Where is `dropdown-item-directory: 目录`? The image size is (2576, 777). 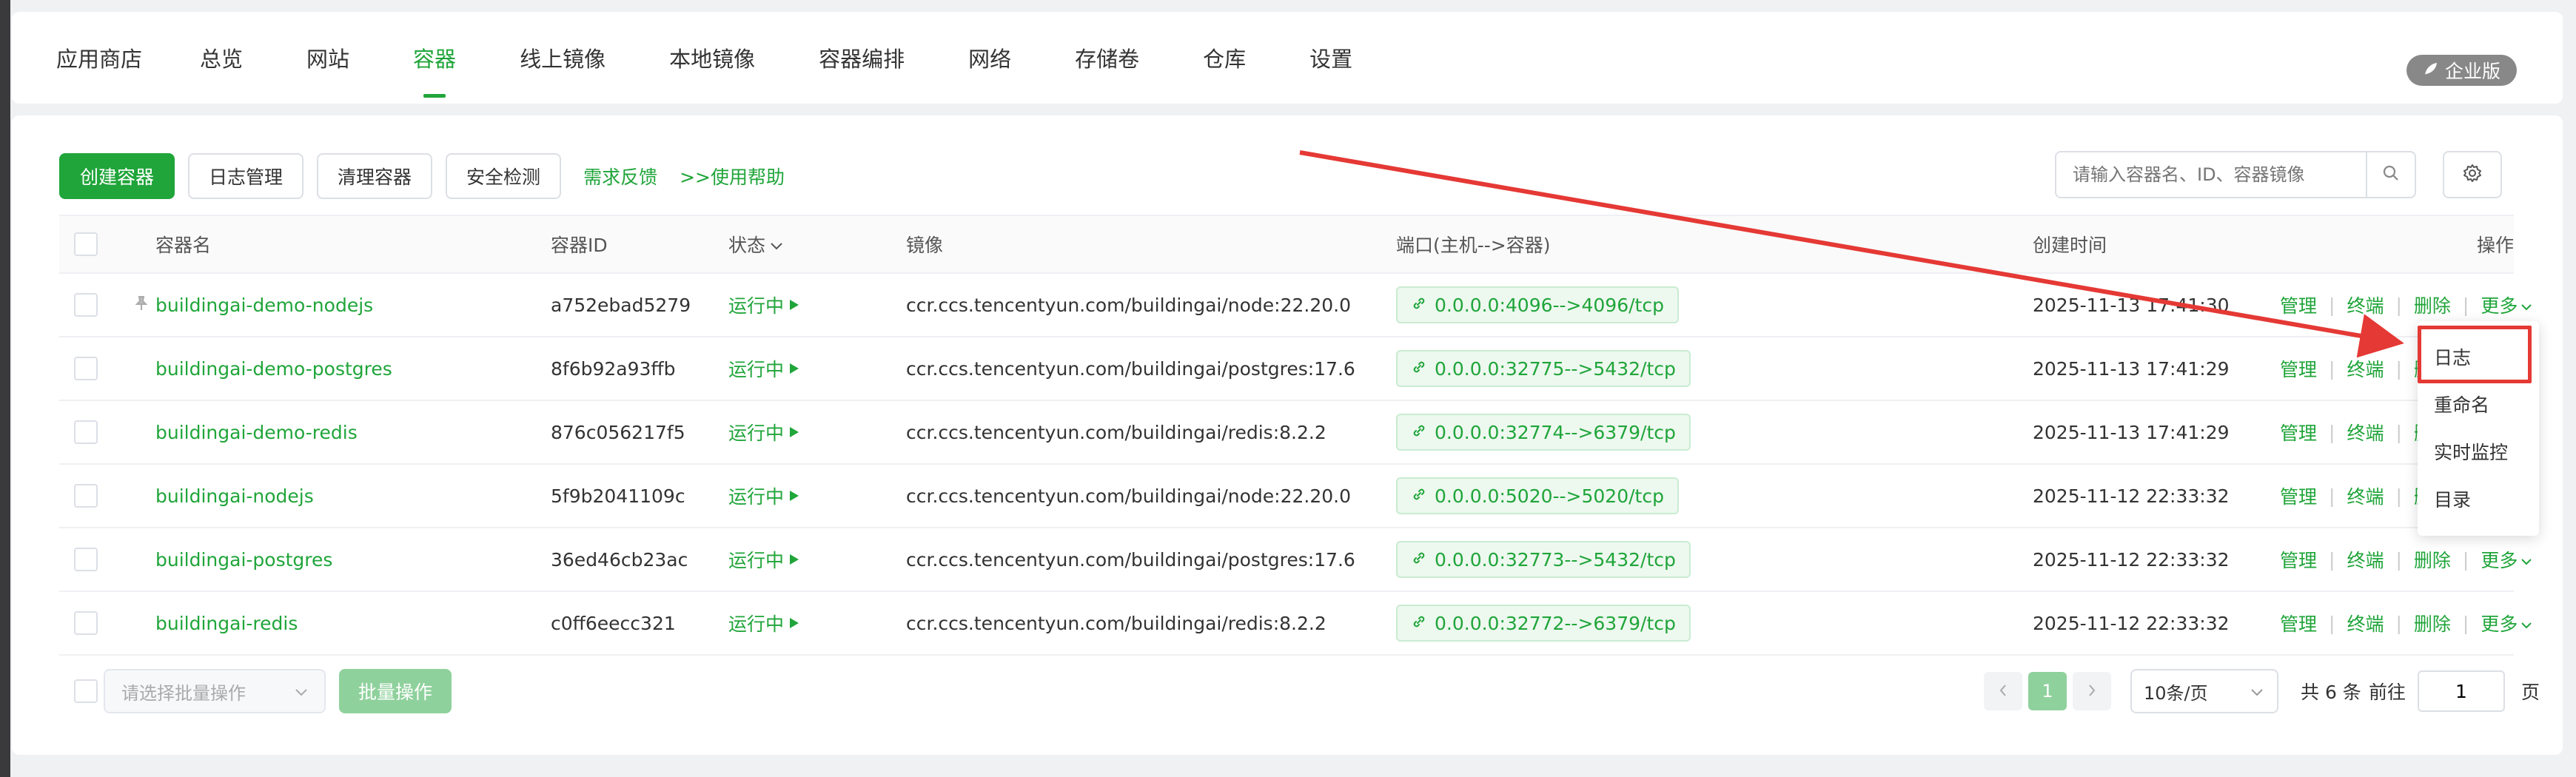 dropdown-item-directory: 目录 is located at coordinates (2478, 499).